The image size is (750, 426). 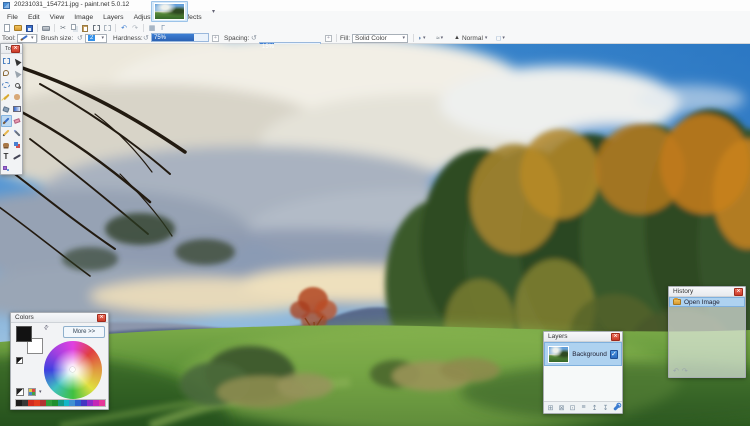 I want to click on primary-color-swatch, so click(x=24, y=334).